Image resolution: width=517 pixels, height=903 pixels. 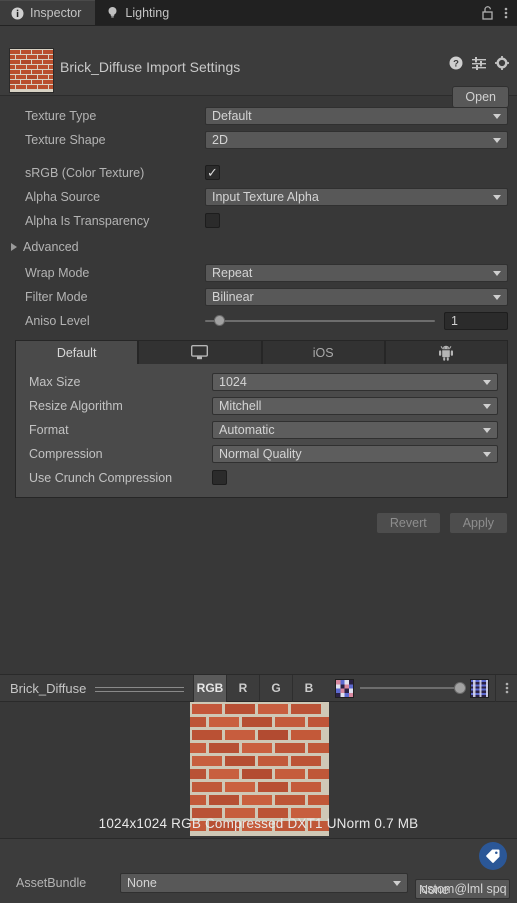 What do you see at coordinates (51, 247) in the screenshot?
I see `advanced-label: Advanced` at bounding box center [51, 247].